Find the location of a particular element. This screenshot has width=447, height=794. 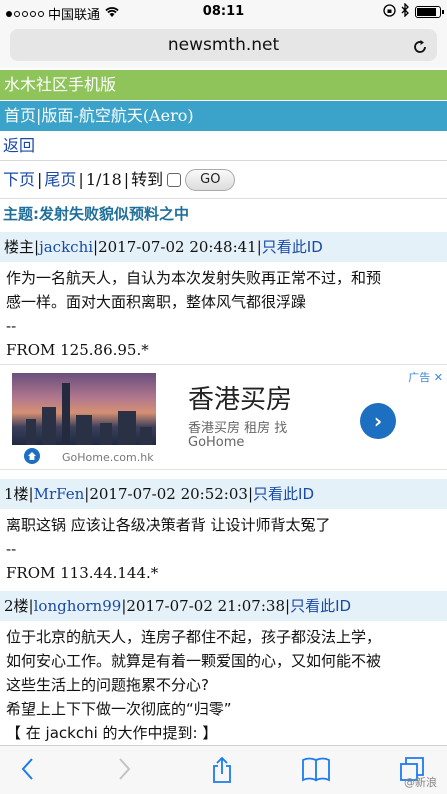

post-time: 2017-07-02 20:52:03 is located at coordinates (168, 494).